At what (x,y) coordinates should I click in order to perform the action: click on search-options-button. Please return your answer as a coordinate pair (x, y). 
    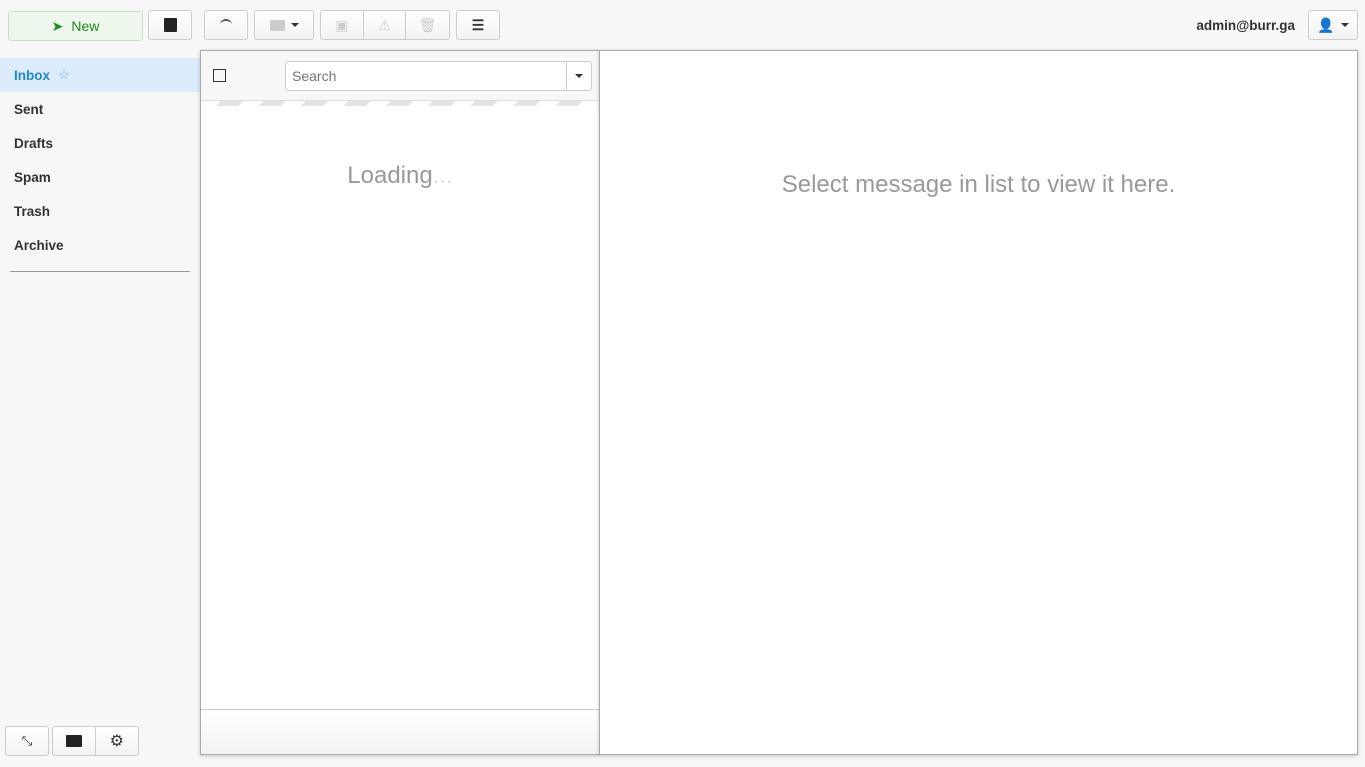
    Looking at the image, I should click on (579, 76).